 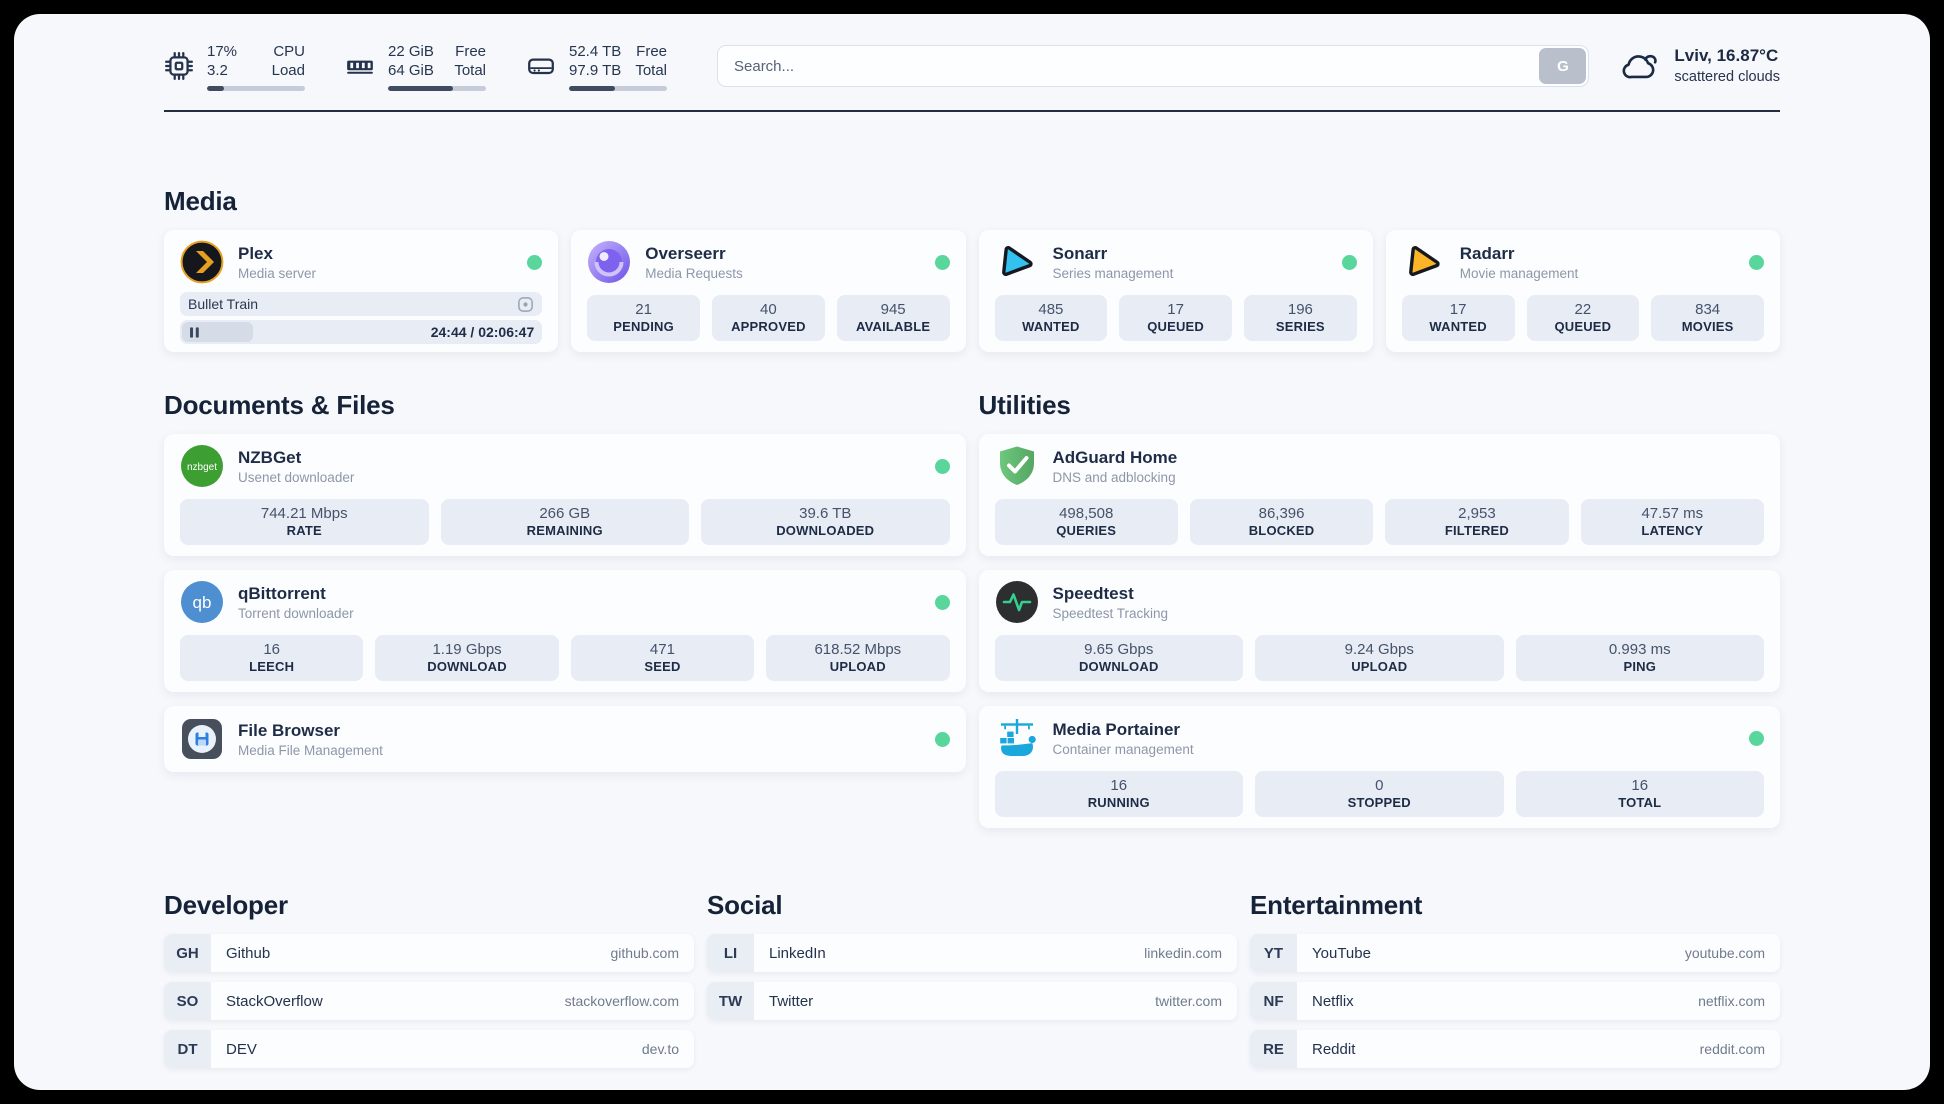 What do you see at coordinates (215, 88) in the screenshot?
I see `cpu-progress-fill` at bounding box center [215, 88].